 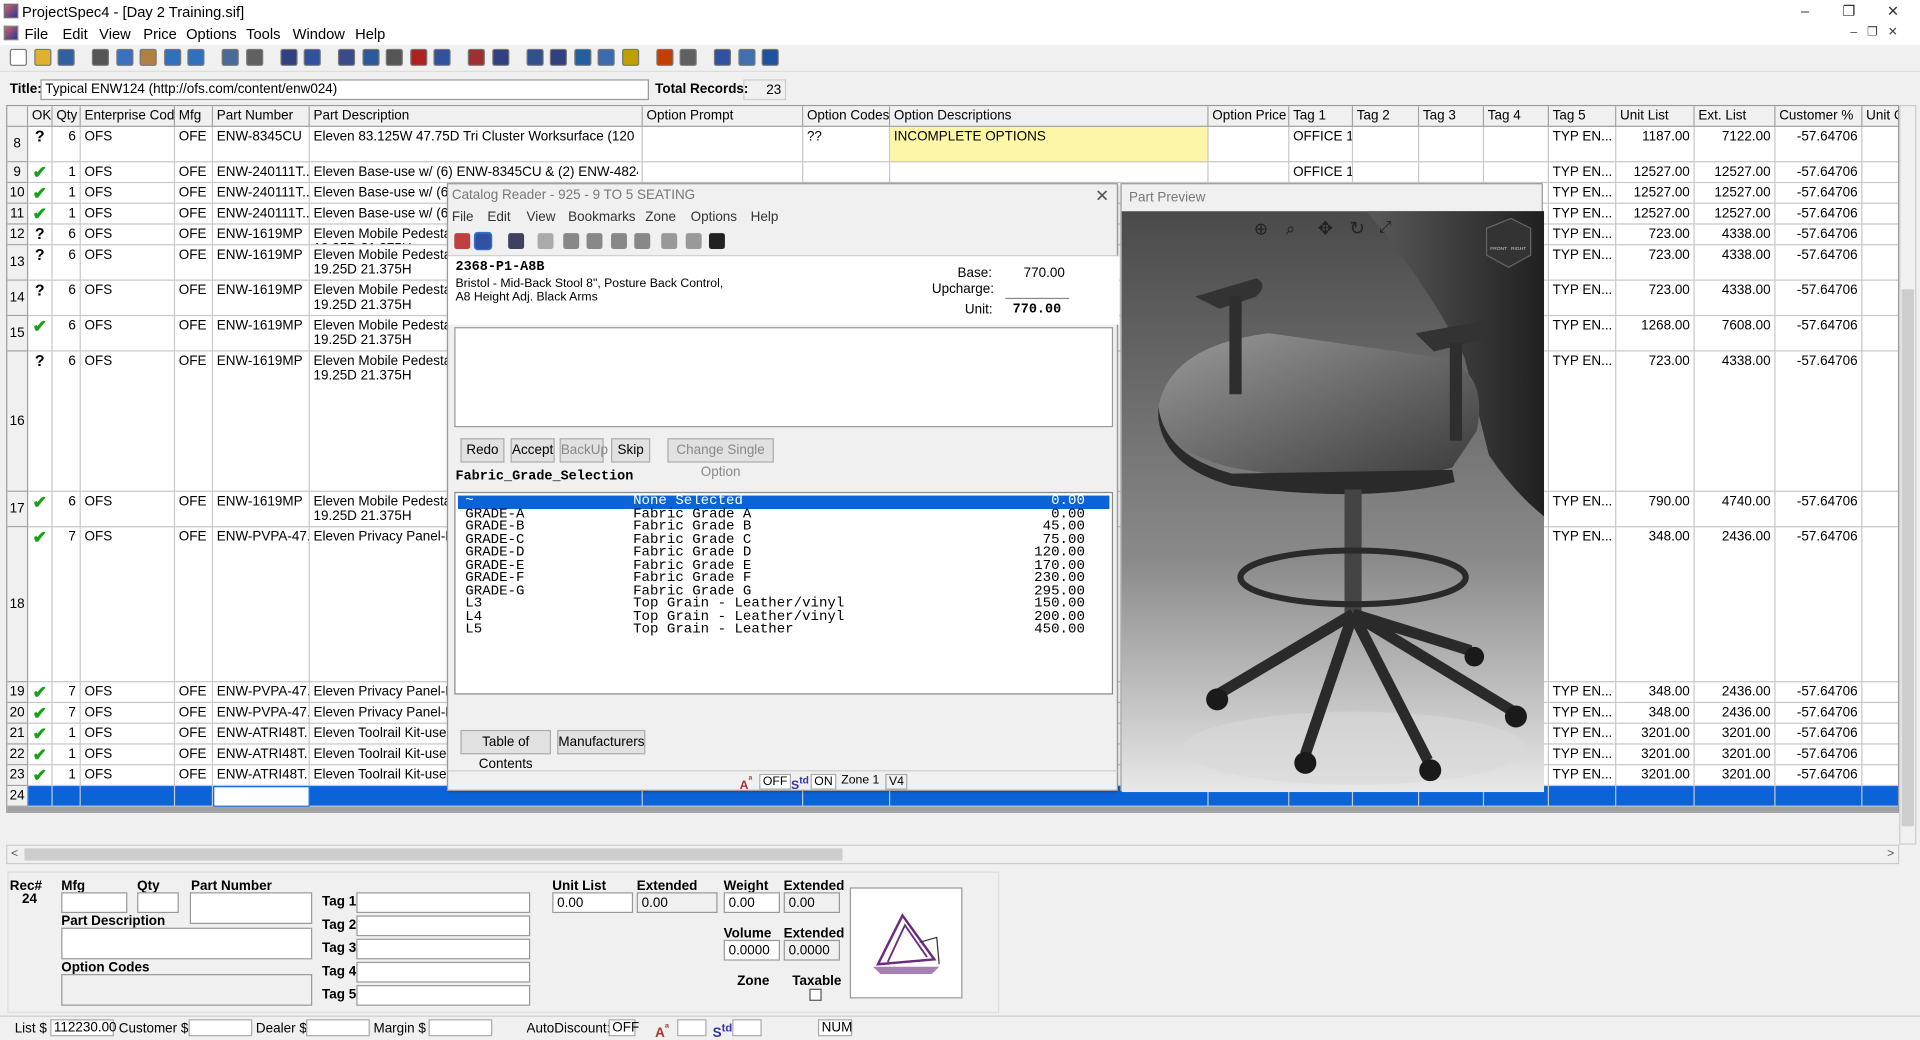 What do you see at coordinates (1452, 116) in the screenshot?
I see `column-header: Tag 3` at bounding box center [1452, 116].